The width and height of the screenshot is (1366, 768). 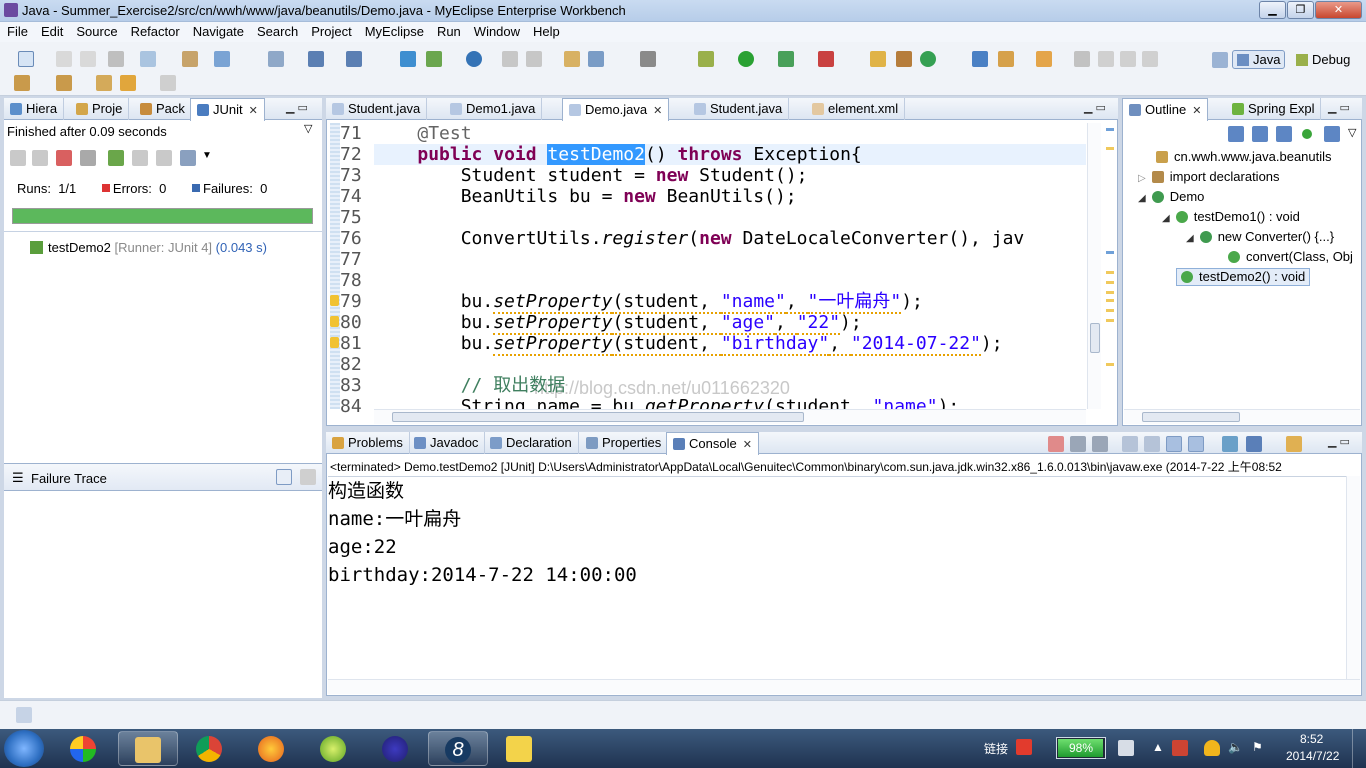 I want to click on code-line: bu.setProperty(student, "age", "22");, so click(x=618, y=323).